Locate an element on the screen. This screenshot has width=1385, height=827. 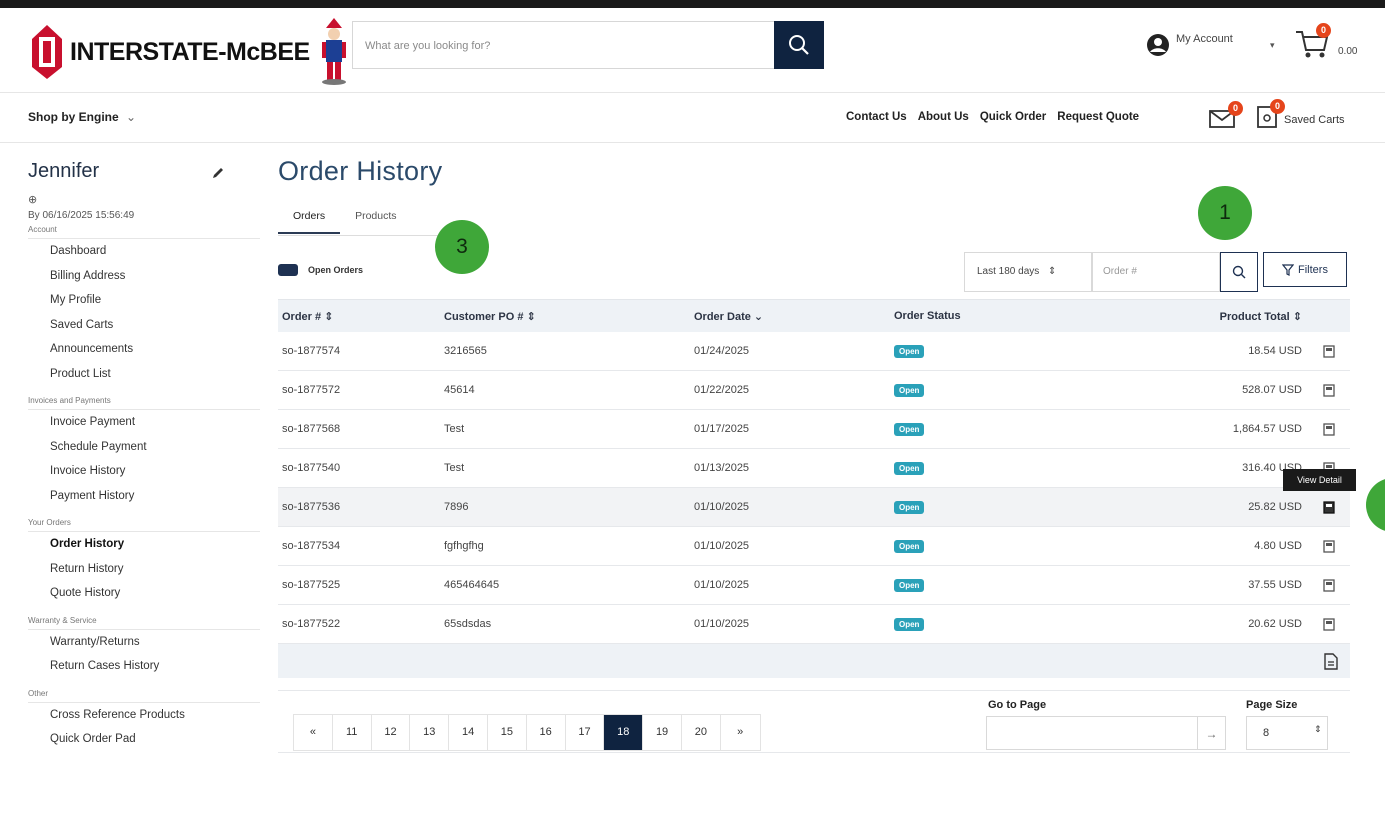
nav-link-about-us: About Us is located at coordinates (943, 117).